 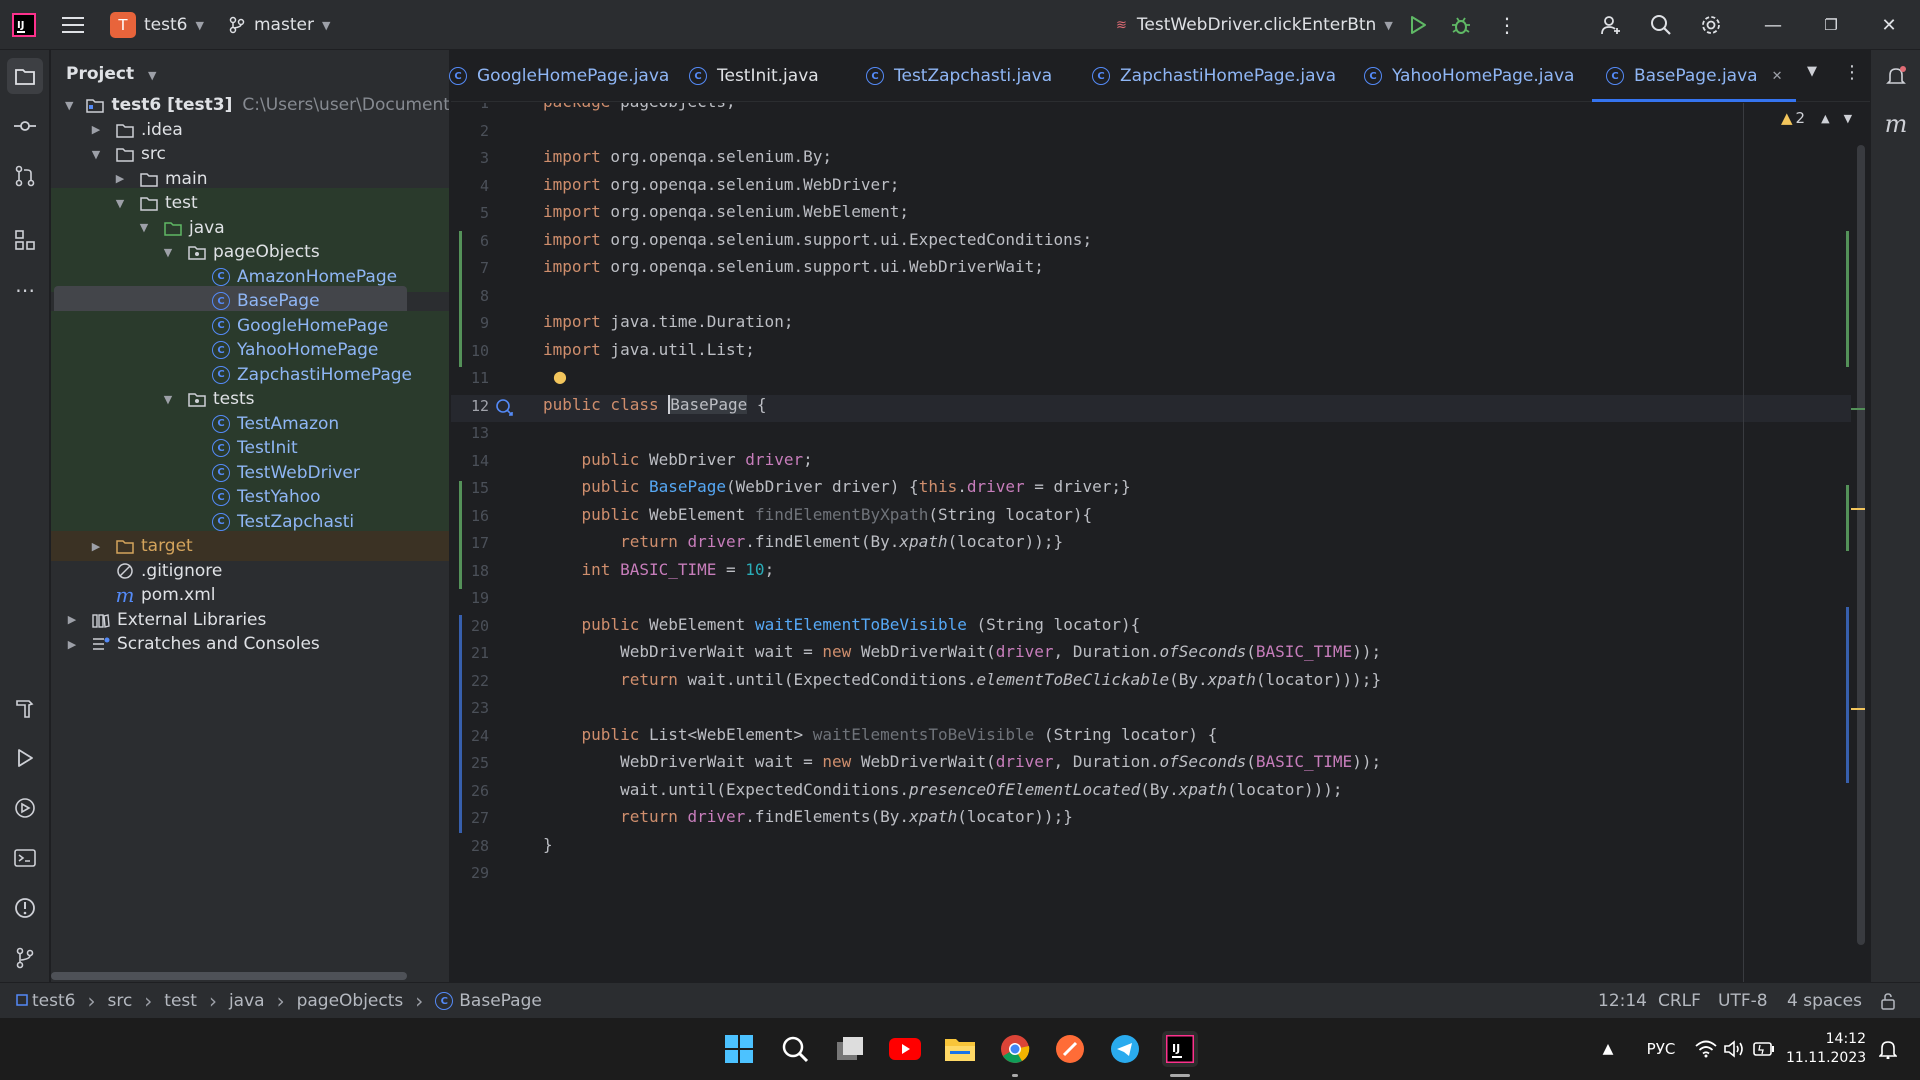 I want to click on code-token: .findElements(By., so click(x=827, y=816).